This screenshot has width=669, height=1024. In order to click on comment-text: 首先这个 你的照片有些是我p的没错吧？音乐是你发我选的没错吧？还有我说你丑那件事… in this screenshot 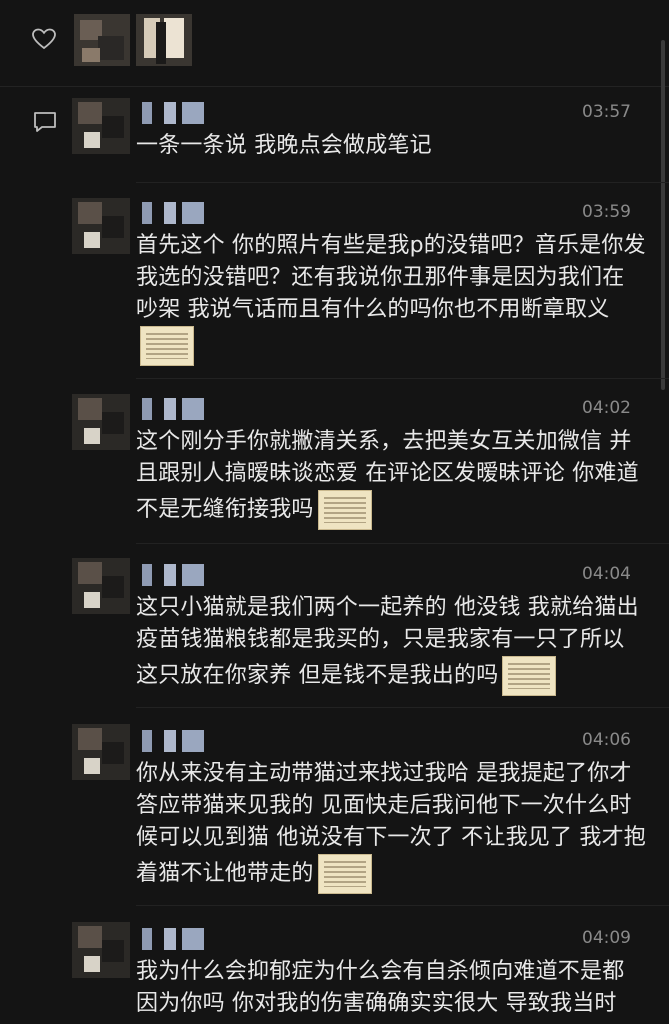, I will do `click(391, 298)`.